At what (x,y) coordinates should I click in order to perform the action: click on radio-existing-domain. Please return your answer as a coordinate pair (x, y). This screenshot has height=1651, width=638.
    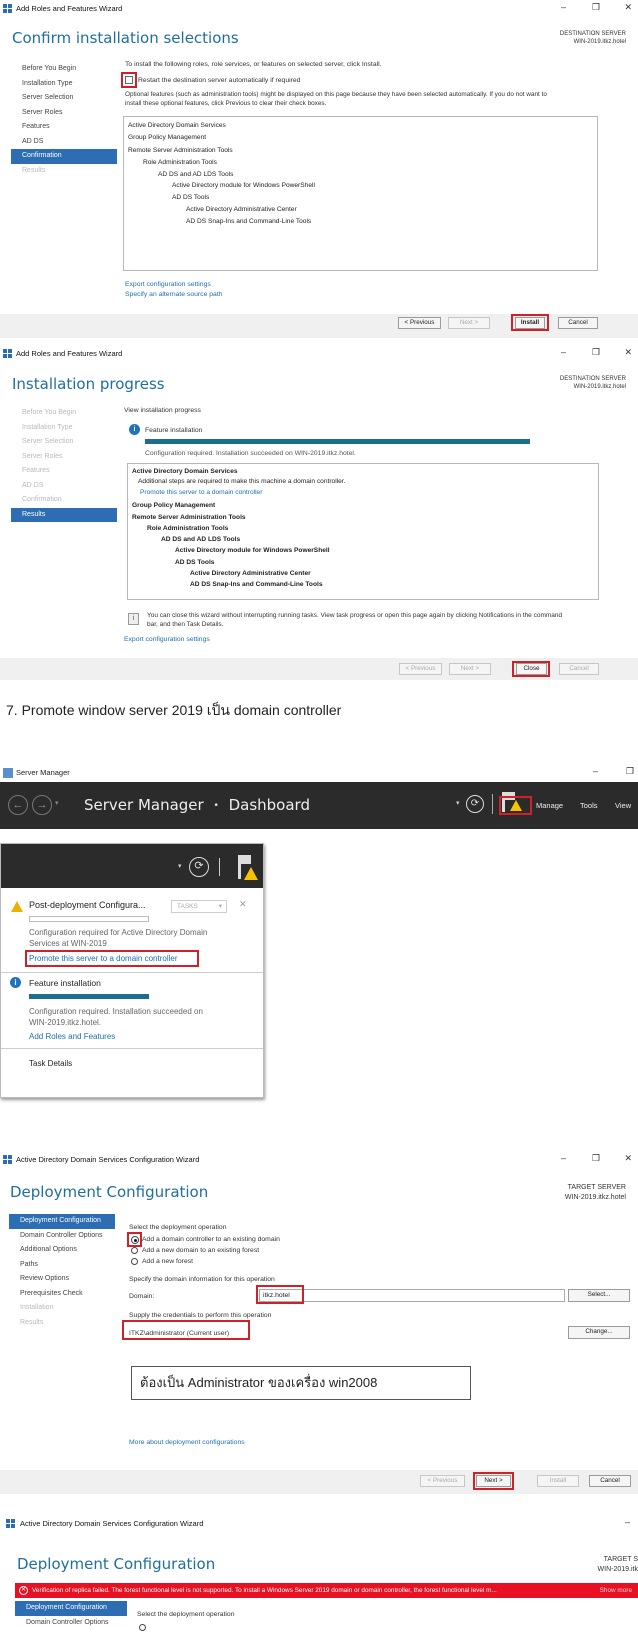
    Looking at the image, I should click on (142, 1627).